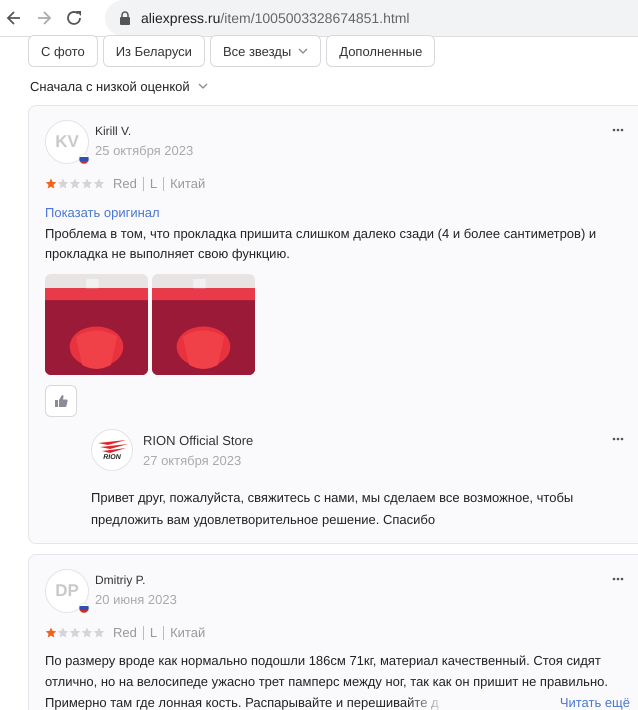  What do you see at coordinates (321, 244) in the screenshot?
I see `review-text: Проблема в том, что прокладка пришита слишком далеко сзади (4 и более сантиметров) и прокладка не выполняет свою функцию.` at bounding box center [321, 244].